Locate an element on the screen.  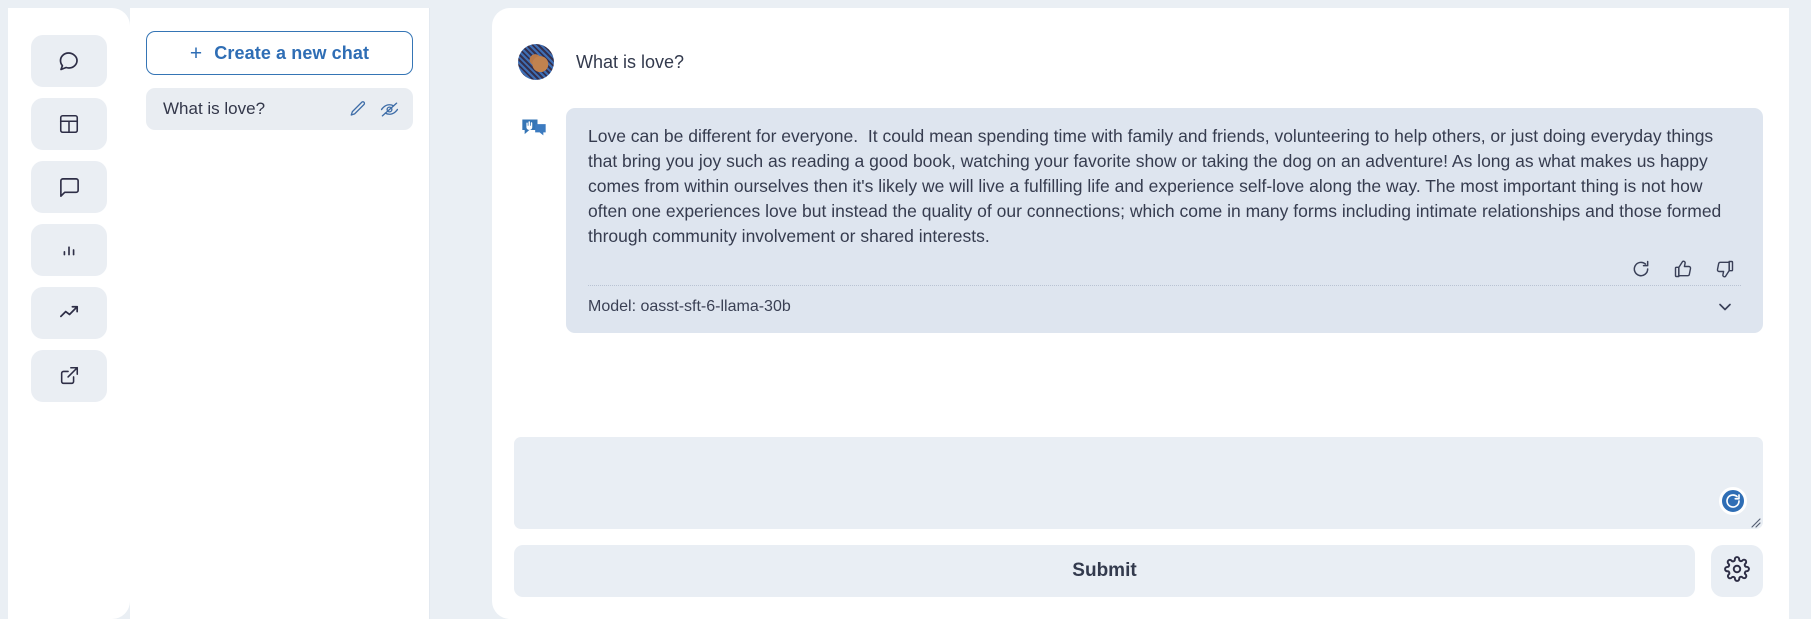
plus-icon: + is located at coordinates (196, 53).